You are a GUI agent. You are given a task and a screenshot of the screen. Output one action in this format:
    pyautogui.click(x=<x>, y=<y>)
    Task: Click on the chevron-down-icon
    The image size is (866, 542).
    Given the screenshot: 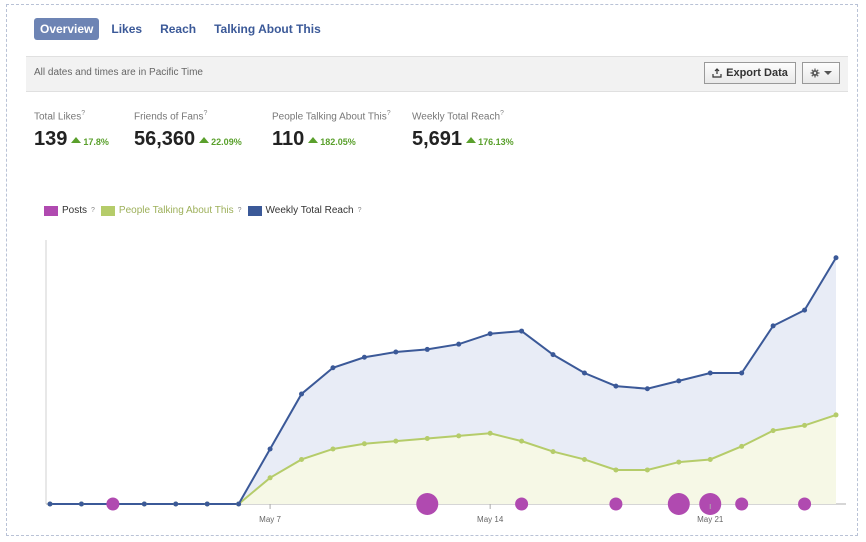 What is the action you would take?
    pyautogui.click(x=828, y=73)
    